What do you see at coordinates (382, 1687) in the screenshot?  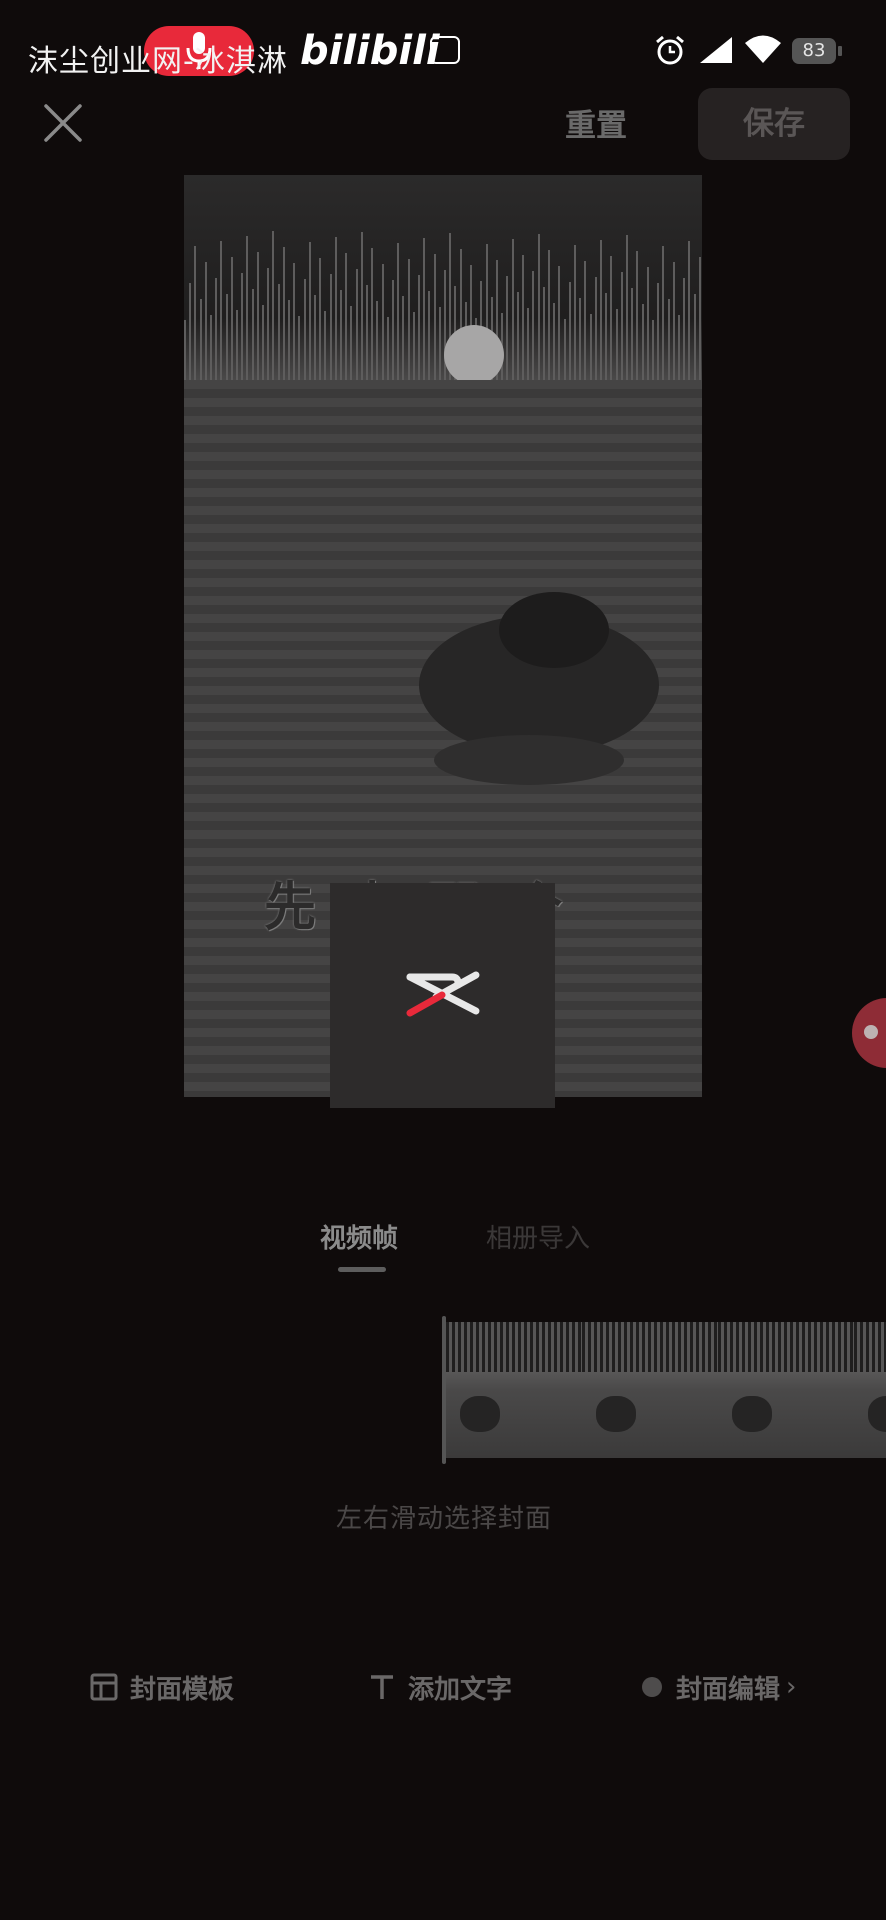 I see `text-icon` at bounding box center [382, 1687].